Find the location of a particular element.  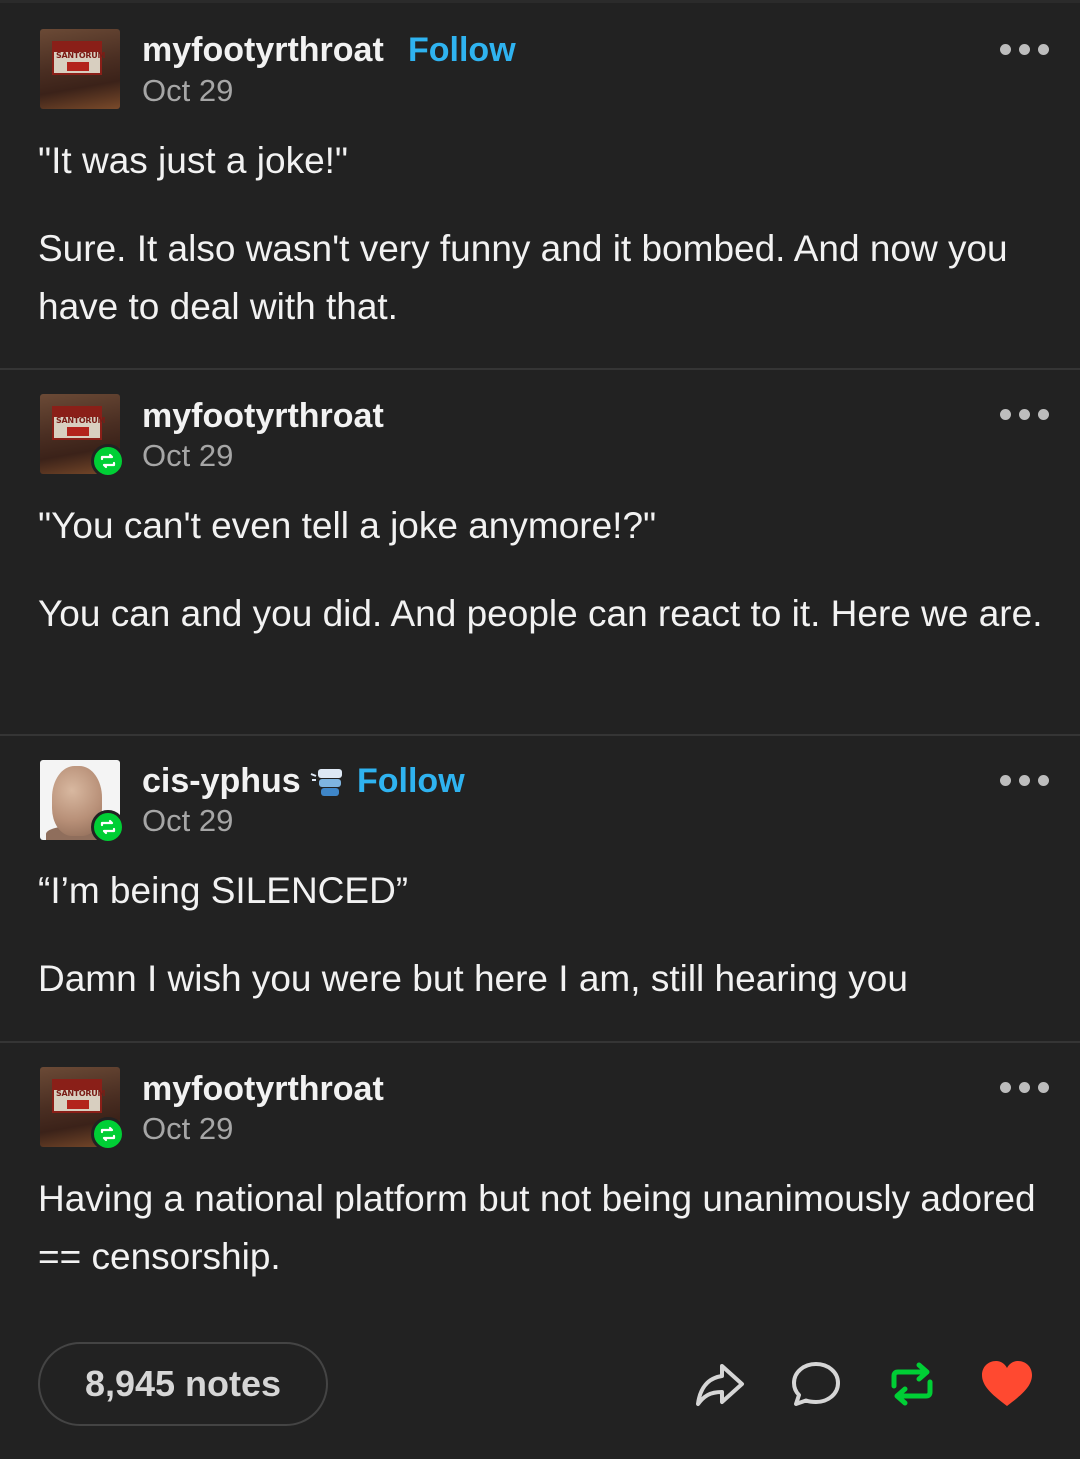

username: cis-yphus is located at coordinates (221, 781).